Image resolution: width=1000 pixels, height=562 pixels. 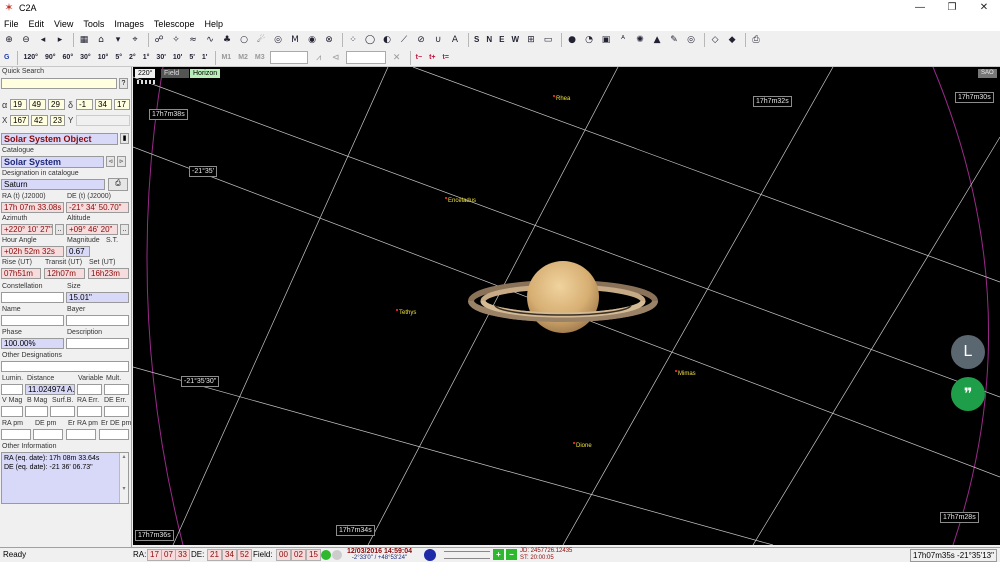 I want to click on m2-button: M2, so click(x=243, y=58).